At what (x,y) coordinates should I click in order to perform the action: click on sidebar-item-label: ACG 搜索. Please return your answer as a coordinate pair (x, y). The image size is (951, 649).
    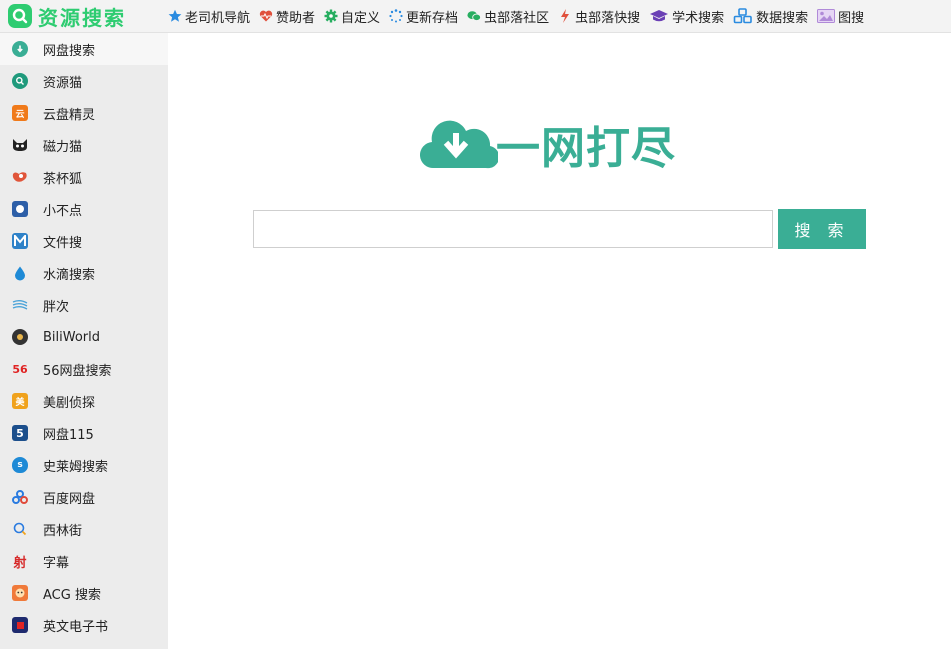
    Looking at the image, I should click on (72, 595).